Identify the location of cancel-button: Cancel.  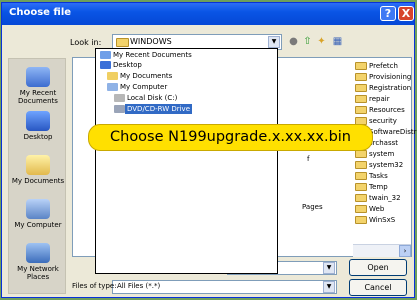
(378, 287).